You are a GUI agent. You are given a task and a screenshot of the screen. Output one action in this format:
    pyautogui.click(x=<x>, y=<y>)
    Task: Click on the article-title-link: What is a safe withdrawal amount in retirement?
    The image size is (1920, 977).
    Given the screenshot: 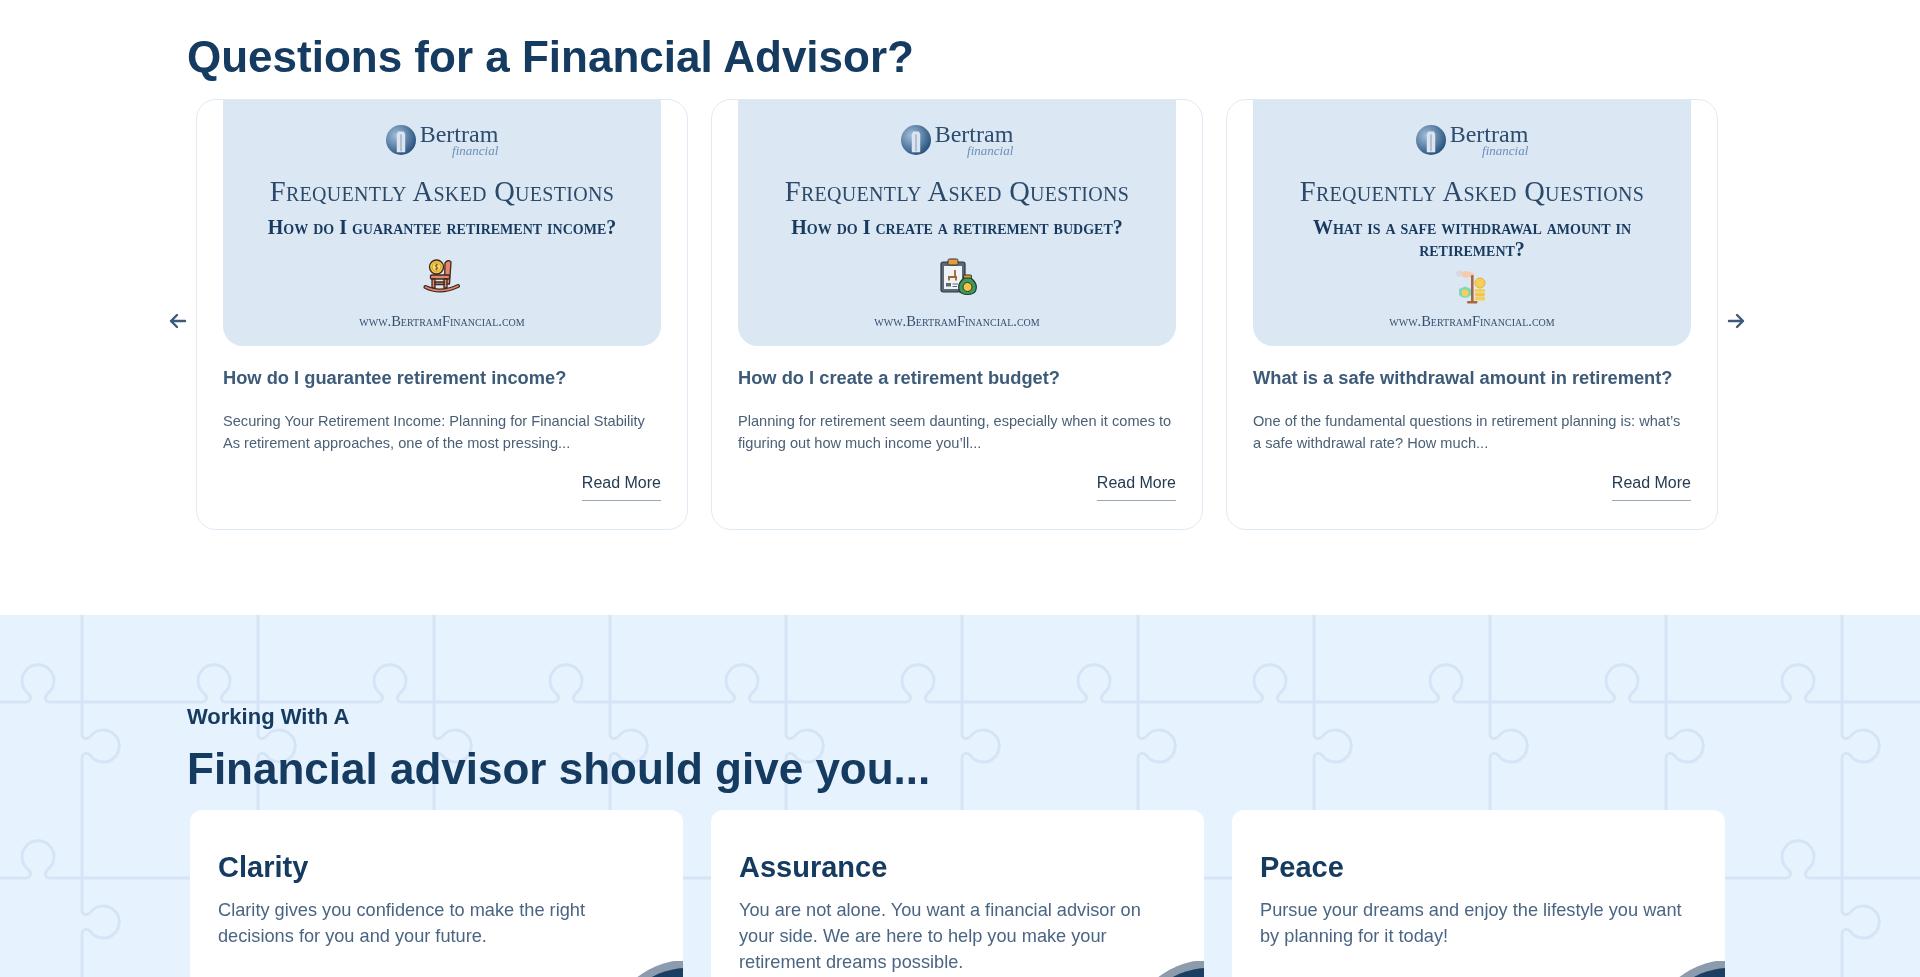 What is the action you would take?
    pyautogui.click(x=1463, y=378)
    